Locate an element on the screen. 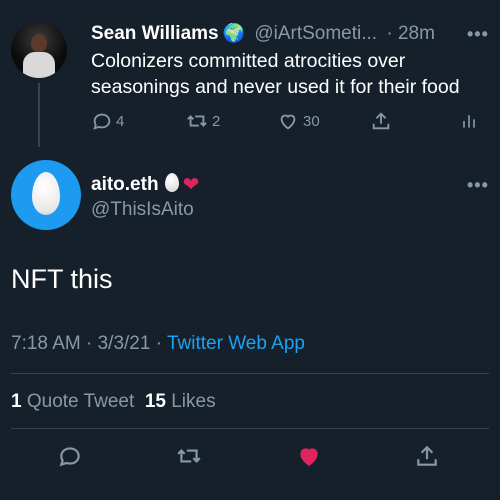 The height and width of the screenshot is (500, 500). parent-like-button: 30 is located at coordinates (298, 121).